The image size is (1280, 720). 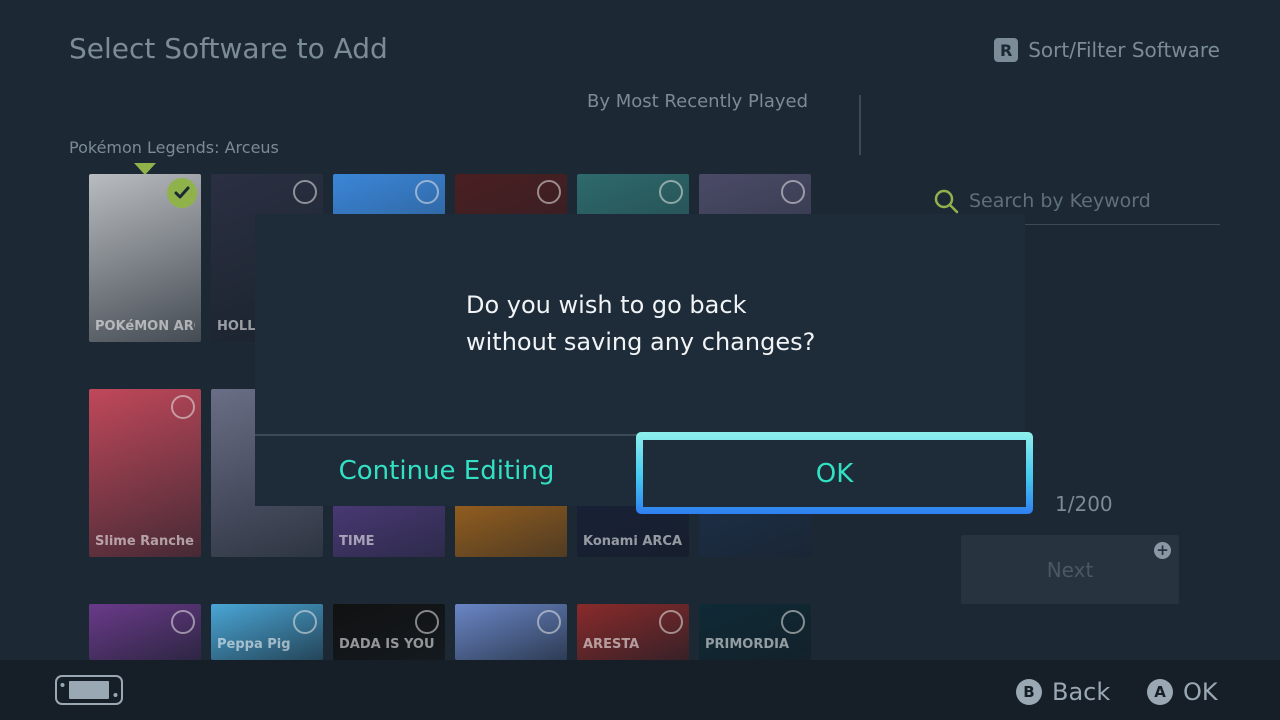 What do you see at coordinates (633, 541) in the screenshot?
I see `software-tile-title: Konami ARCADE` at bounding box center [633, 541].